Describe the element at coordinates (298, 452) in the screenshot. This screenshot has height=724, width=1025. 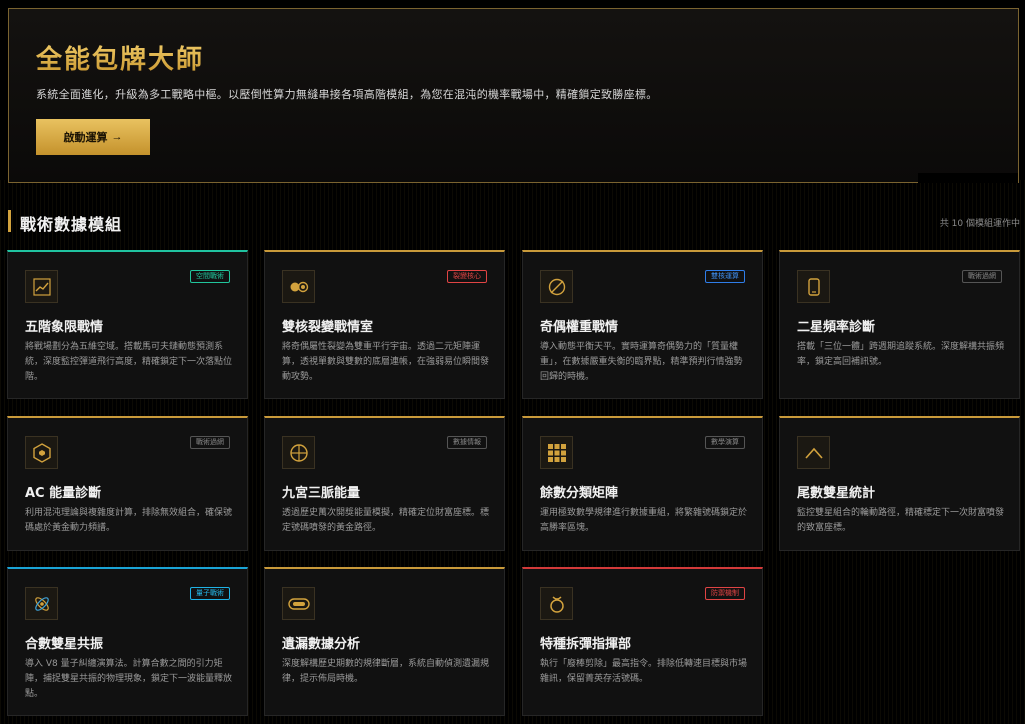
I see `crosshair-icon` at that location.